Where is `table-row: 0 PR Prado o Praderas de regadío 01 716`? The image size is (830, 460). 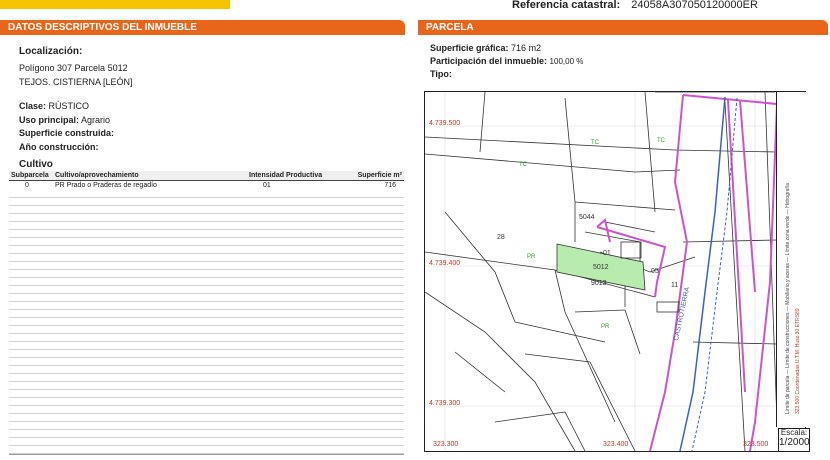
table-row: 0 PR Prado o Praderas de regadío 01 716 is located at coordinates (206, 185).